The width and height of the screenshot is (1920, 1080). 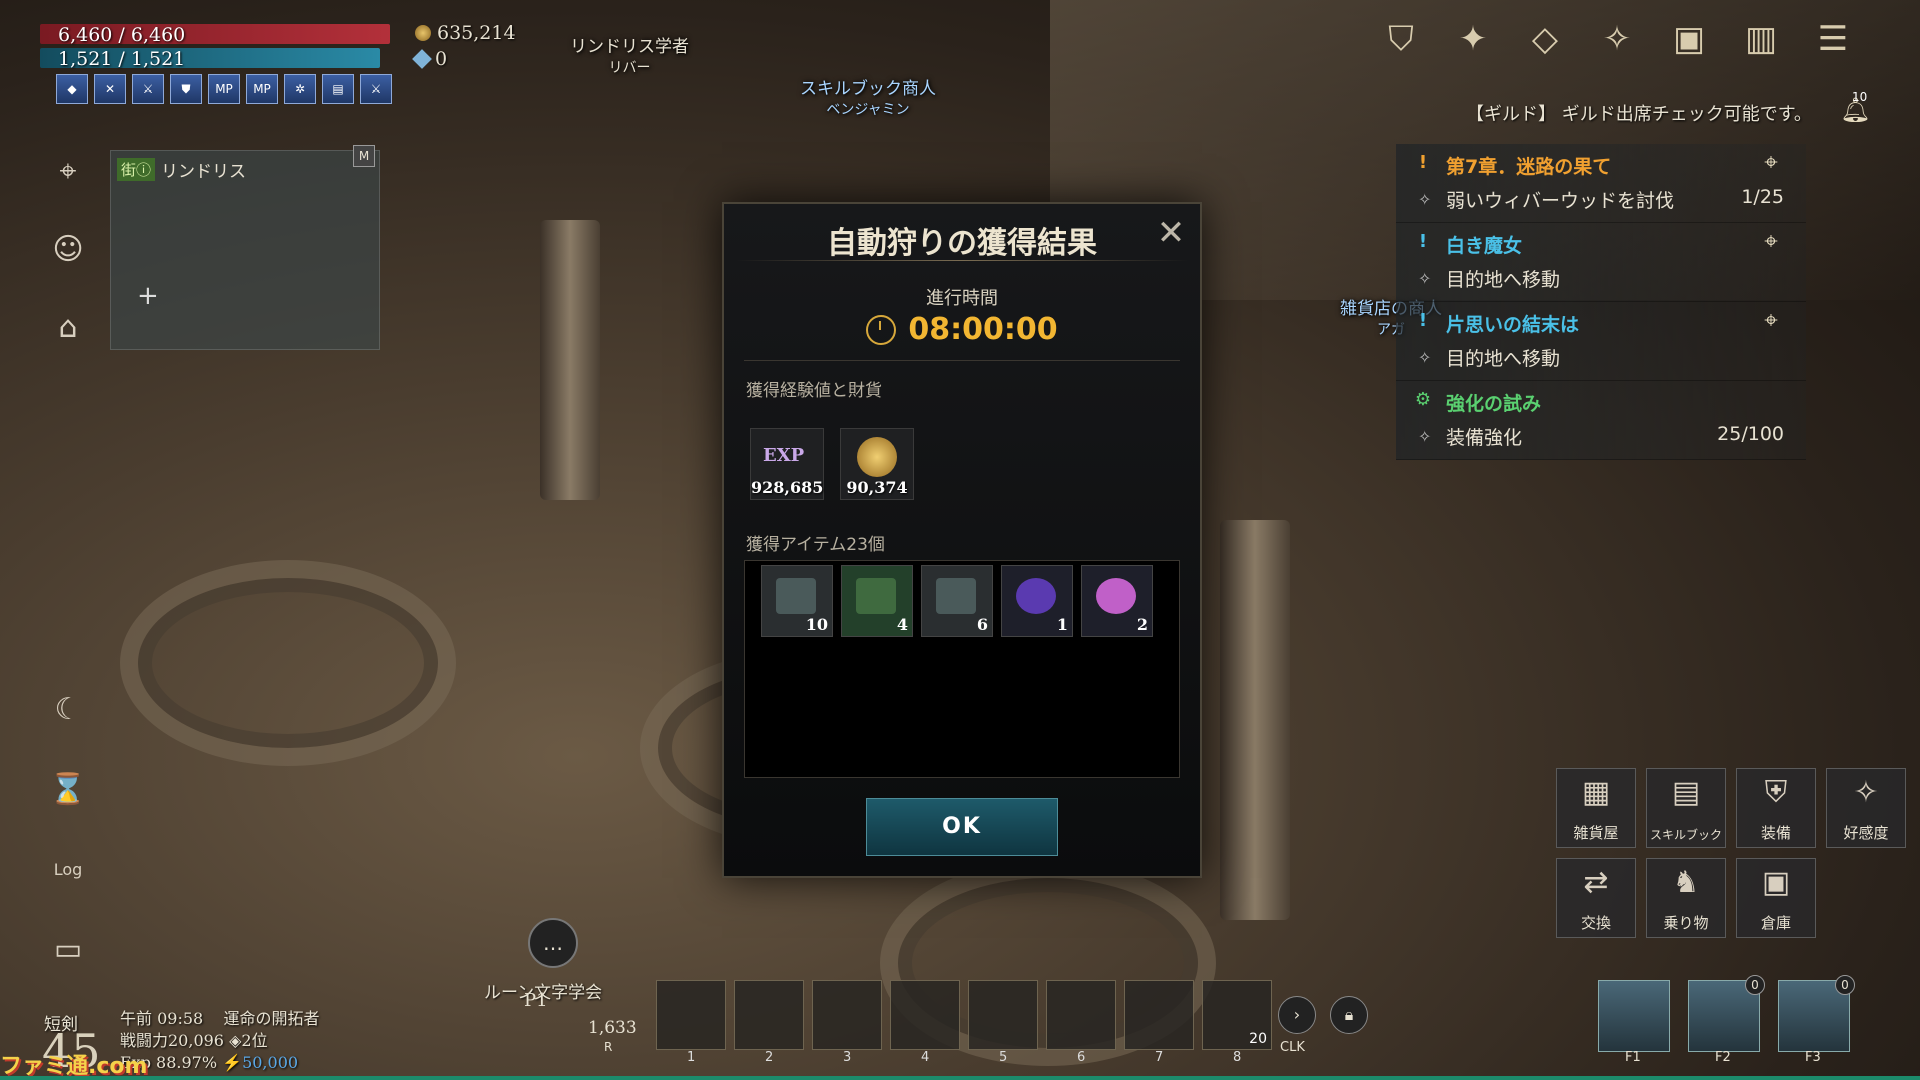 I want to click on rank: 2位, so click(x=254, y=1040).